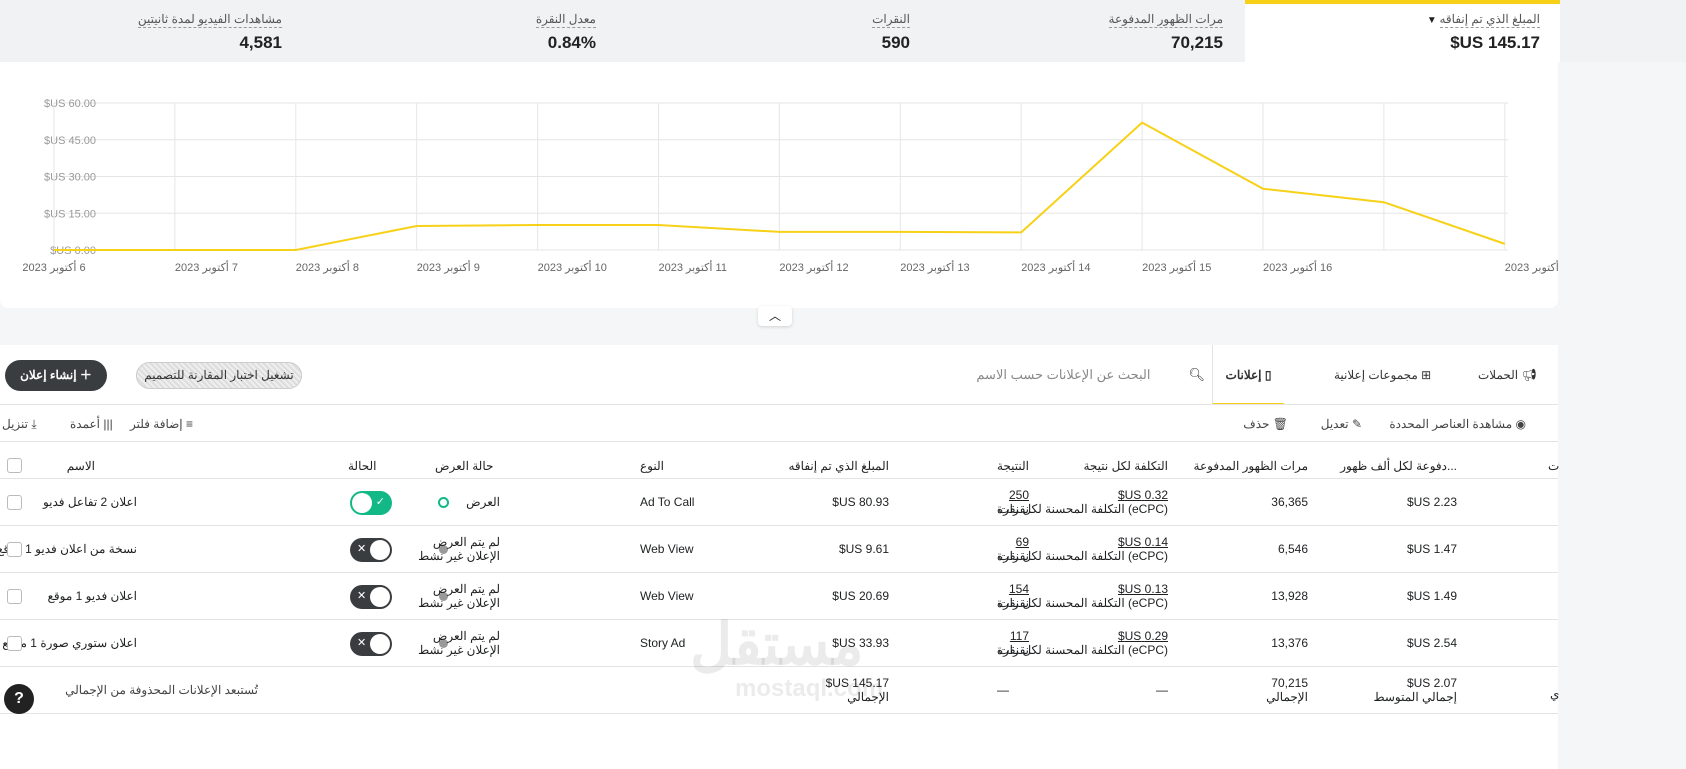  What do you see at coordinates (1489, 20) in the screenshot?
I see `stat-label: المبلغ الذي تم إنفاقه` at bounding box center [1489, 20].